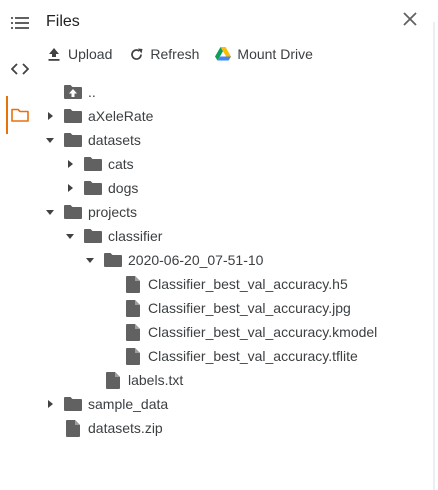  I want to click on tree-item-label: 2020-06-20_07-51-10, so click(196, 260).